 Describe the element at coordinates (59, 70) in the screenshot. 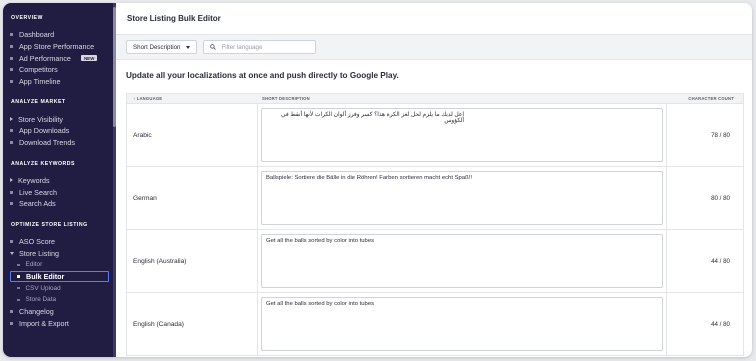

I see `sidebar-item-competitors: Competitors` at that location.